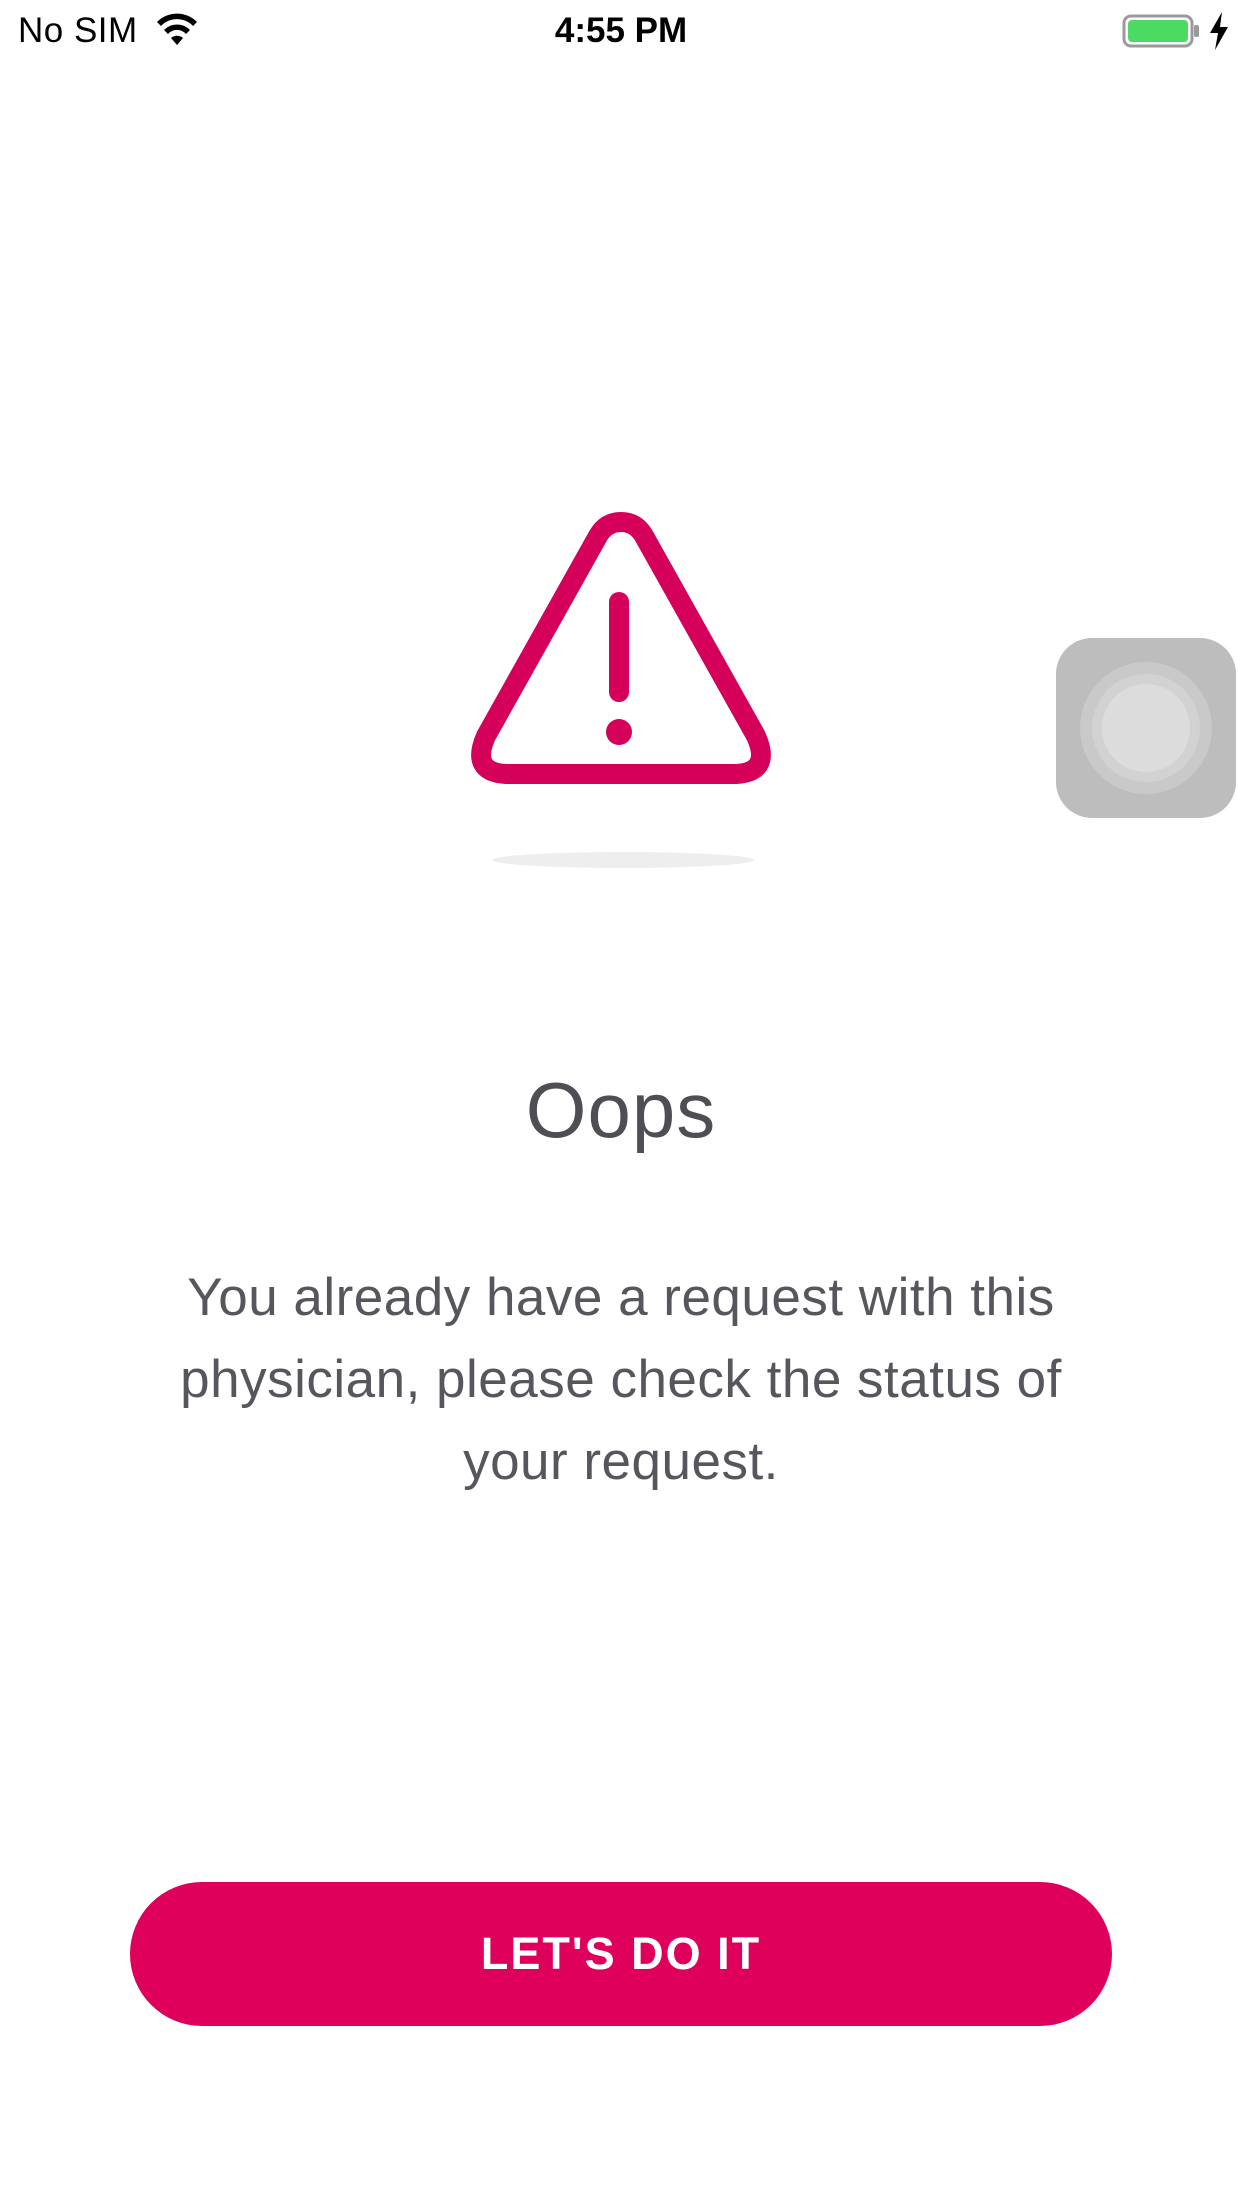  What do you see at coordinates (621, 1110) in the screenshot?
I see `alert-title: Oops` at bounding box center [621, 1110].